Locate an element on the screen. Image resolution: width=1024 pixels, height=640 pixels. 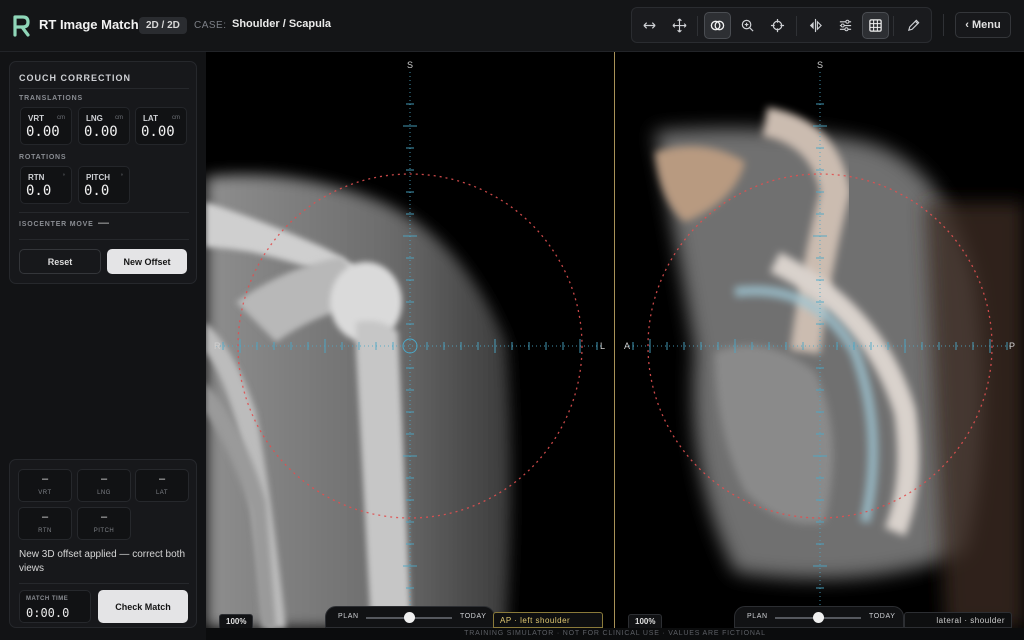
horizontal-arrows-icon is located at coordinates (649, 25).